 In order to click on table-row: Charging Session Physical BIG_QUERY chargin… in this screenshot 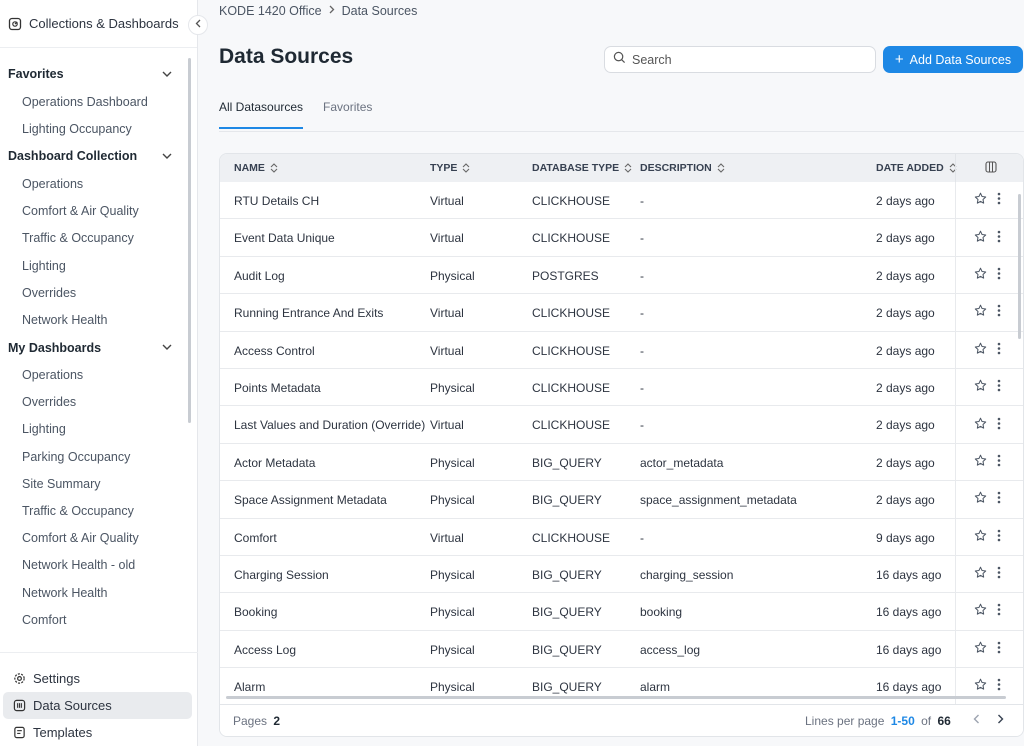, I will do `click(621, 574)`.